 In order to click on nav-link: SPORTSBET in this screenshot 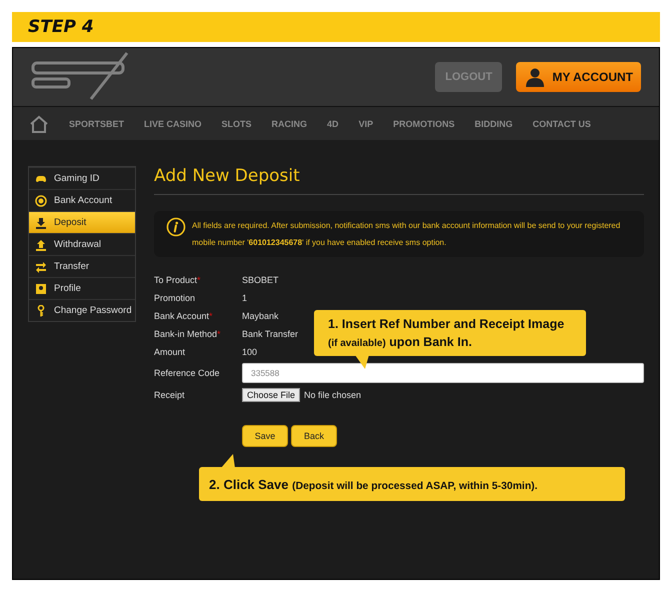, I will do `click(96, 123)`.